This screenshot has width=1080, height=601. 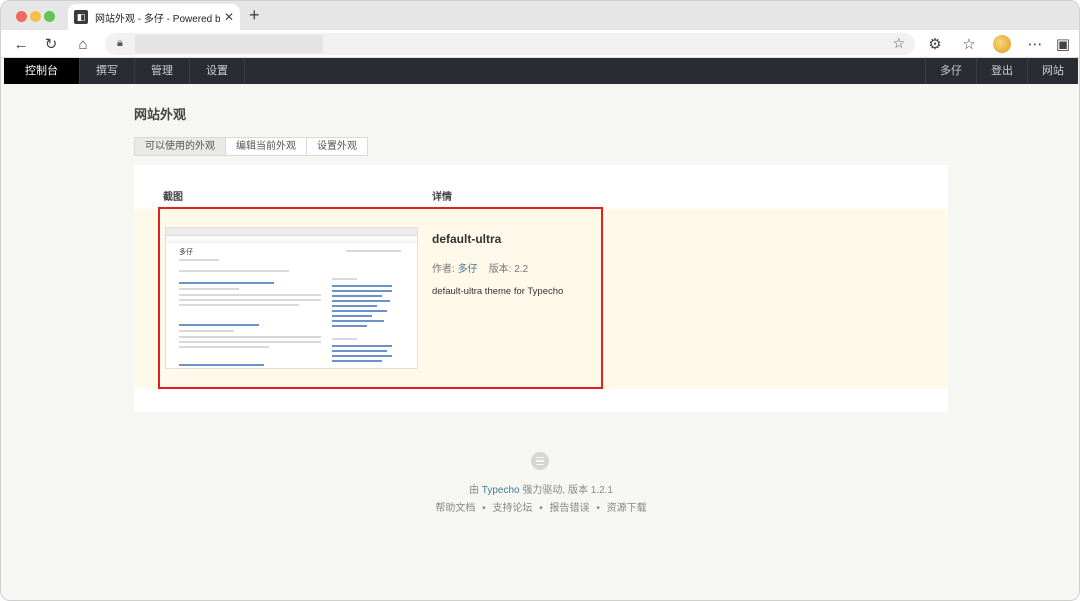 I want to click on minimize-window-button, so click(x=35, y=16).